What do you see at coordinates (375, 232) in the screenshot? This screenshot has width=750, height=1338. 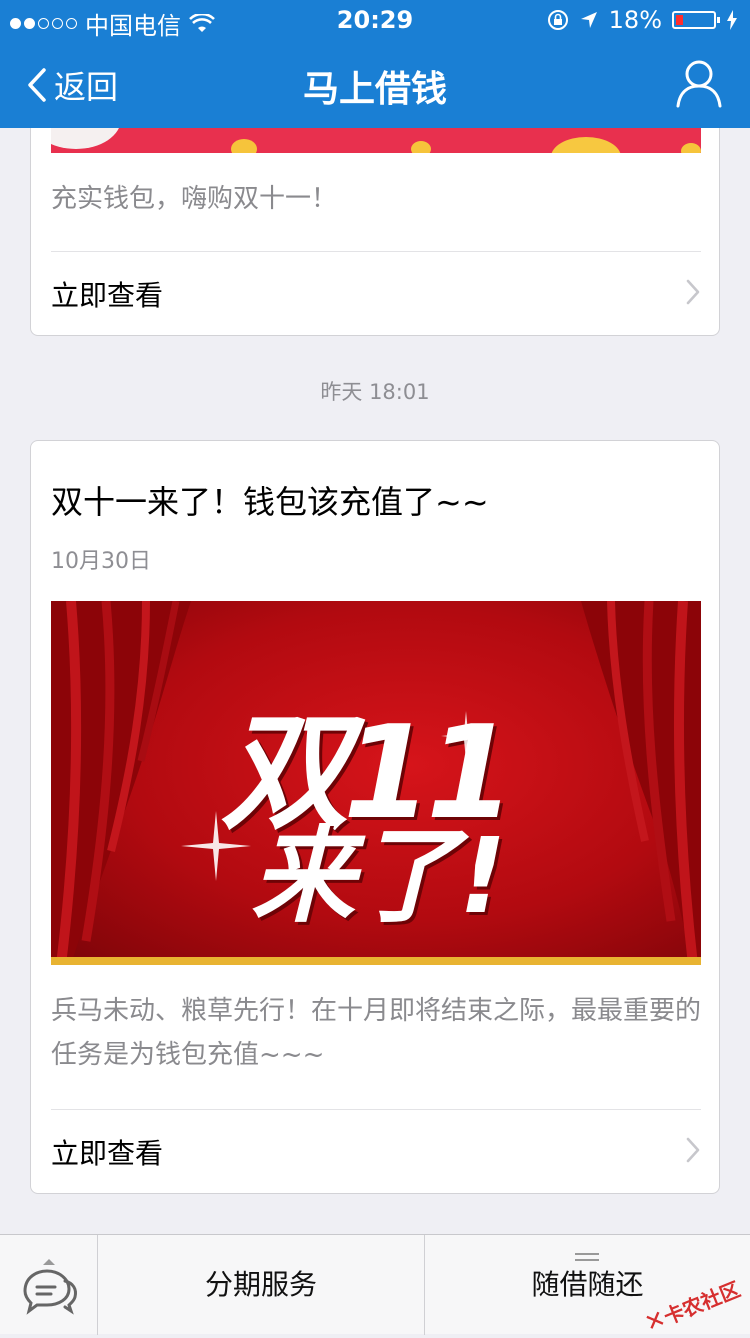 I see `message-card: 充实钱包，嗨购双十一！ 立即查看` at bounding box center [375, 232].